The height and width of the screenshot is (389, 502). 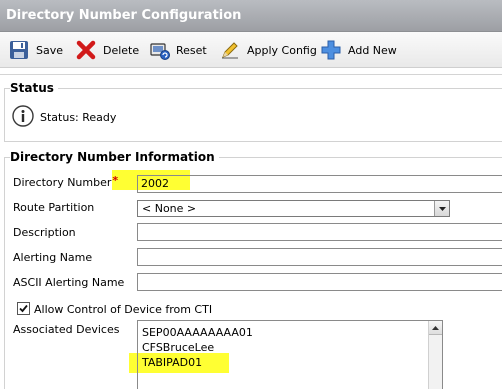 I want to click on ascii-alerting-name-input, so click(x=319, y=282).